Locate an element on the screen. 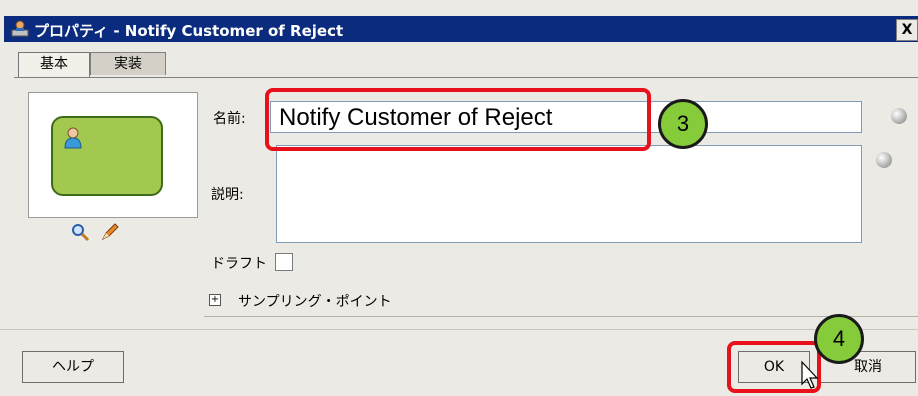  activity-shape is located at coordinates (107, 156).